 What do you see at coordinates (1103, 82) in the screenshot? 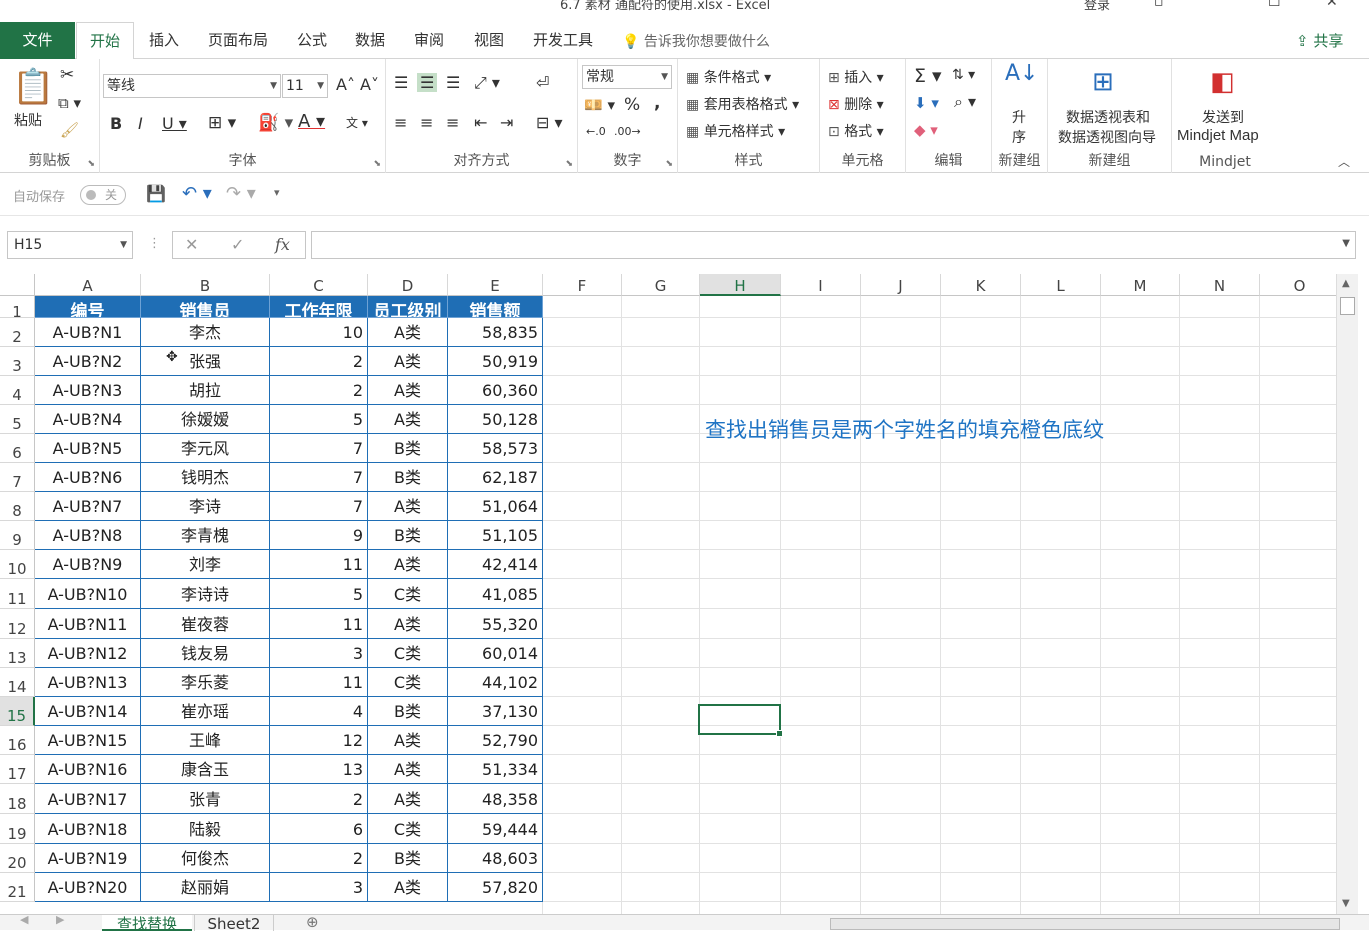
I see `pivot-wizard-icon: ⊞` at bounding box center [1103, 82].